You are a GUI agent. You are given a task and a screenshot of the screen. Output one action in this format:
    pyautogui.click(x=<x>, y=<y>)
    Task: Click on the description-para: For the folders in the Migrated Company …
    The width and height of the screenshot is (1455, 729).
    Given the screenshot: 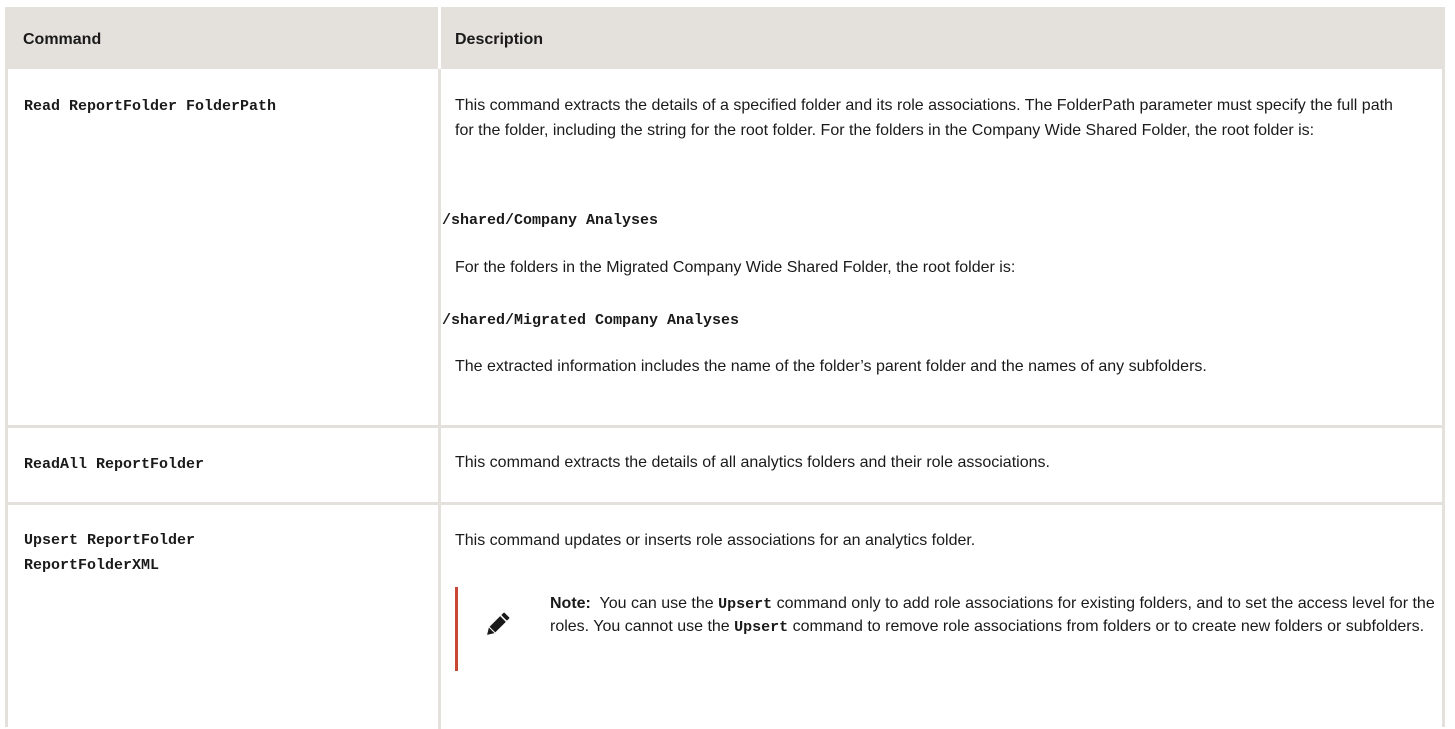 What is the action you would take?
    pyautogui.click(x=735, y=267)
    